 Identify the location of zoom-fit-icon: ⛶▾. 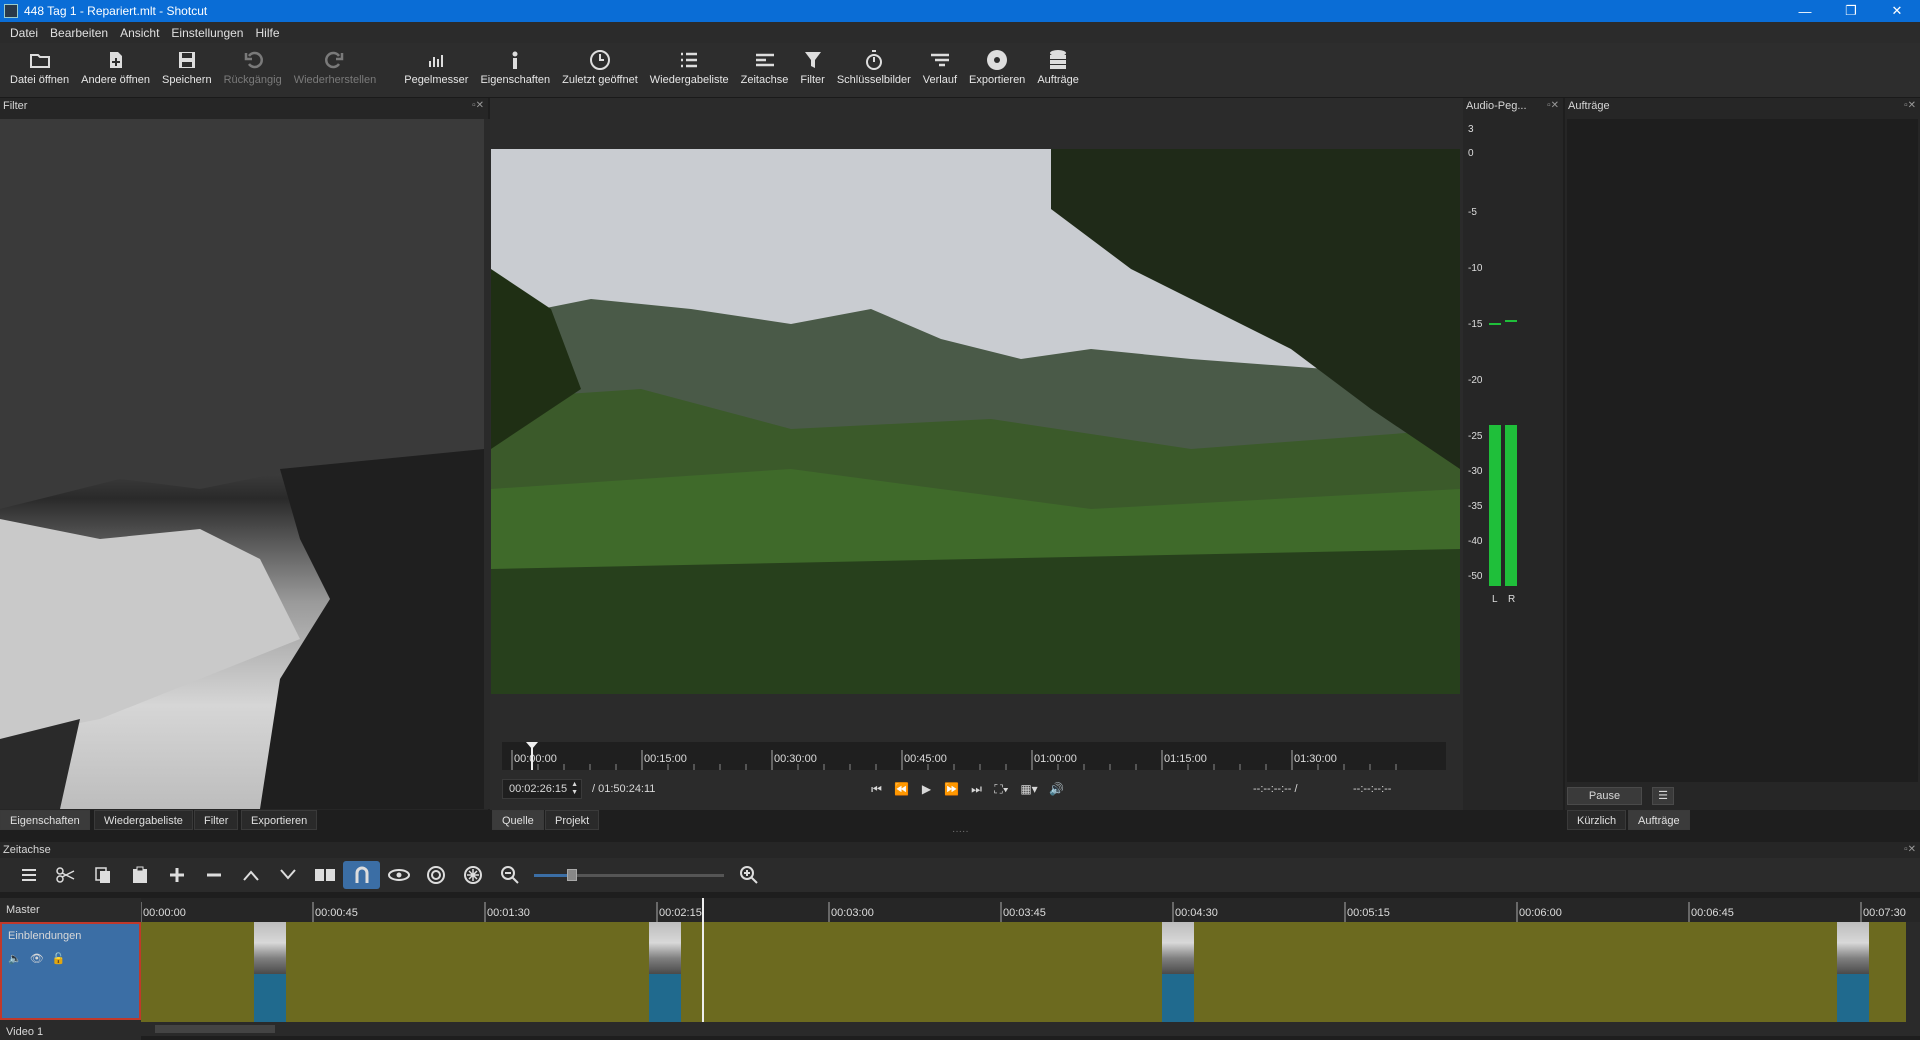
(1001, 789).